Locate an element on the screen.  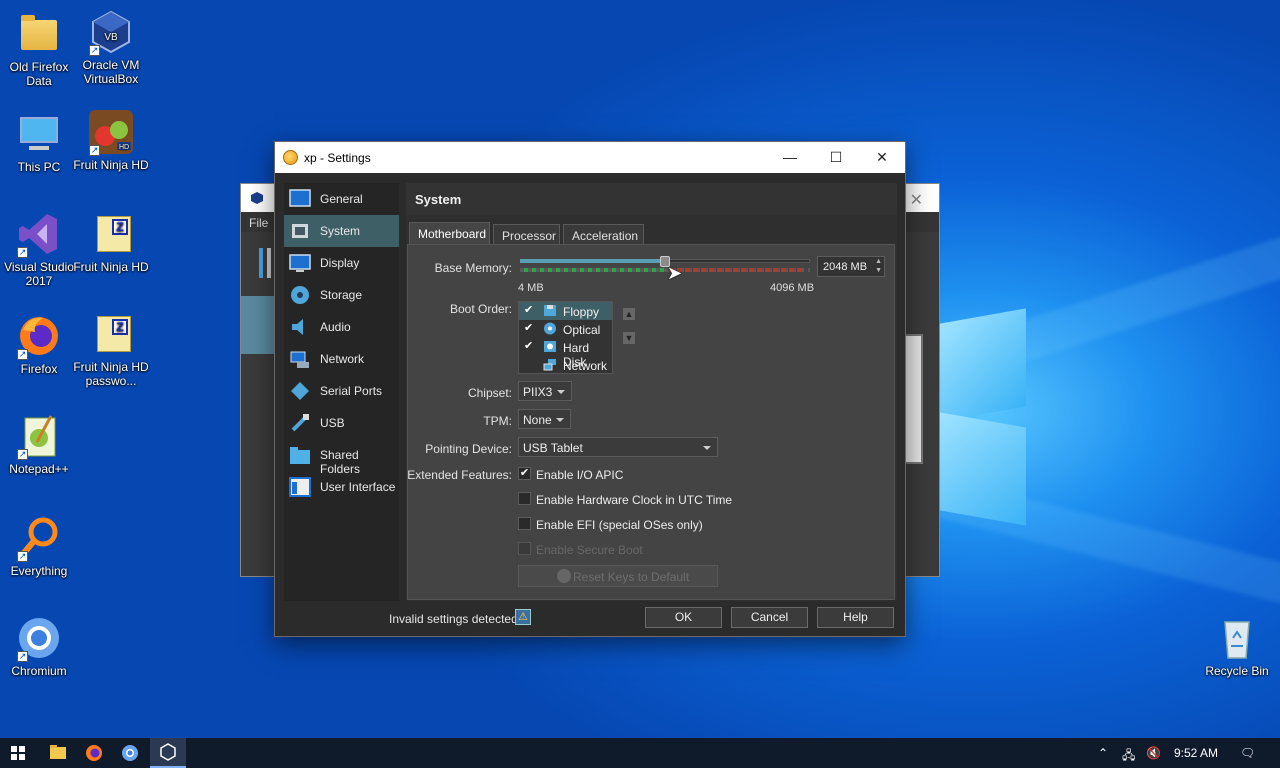
desktop-icon-fruit-ninja: HD ↗ Fruit Ninja HD is located at coordinates (111, 140).